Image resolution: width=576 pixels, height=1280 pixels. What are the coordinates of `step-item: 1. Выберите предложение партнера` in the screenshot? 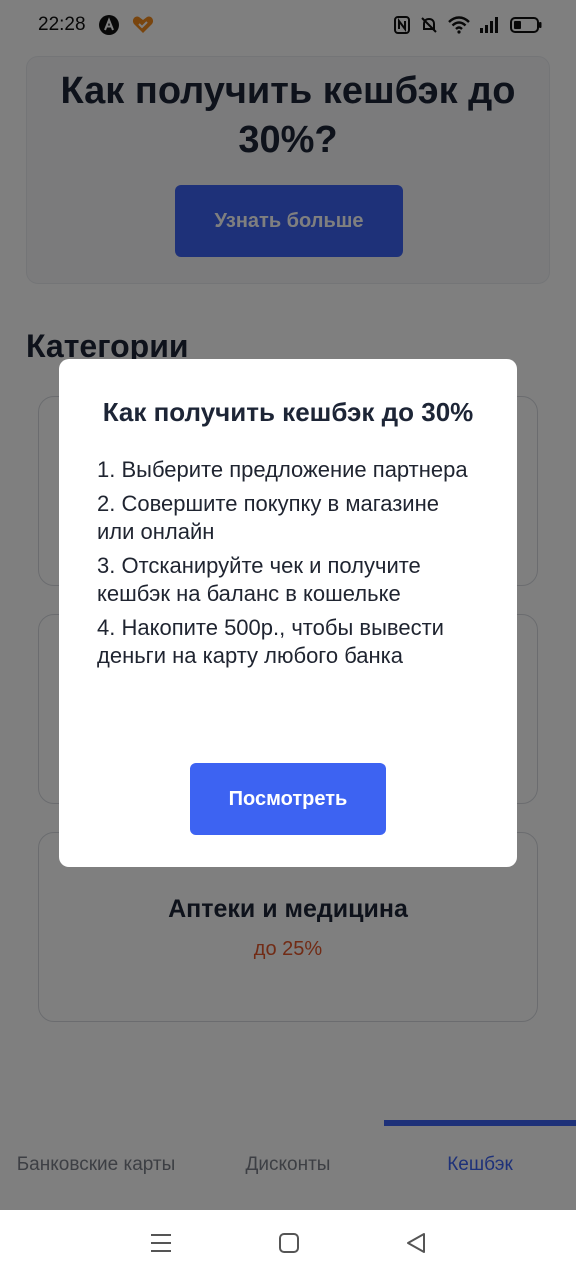 It's located at (282, 470).